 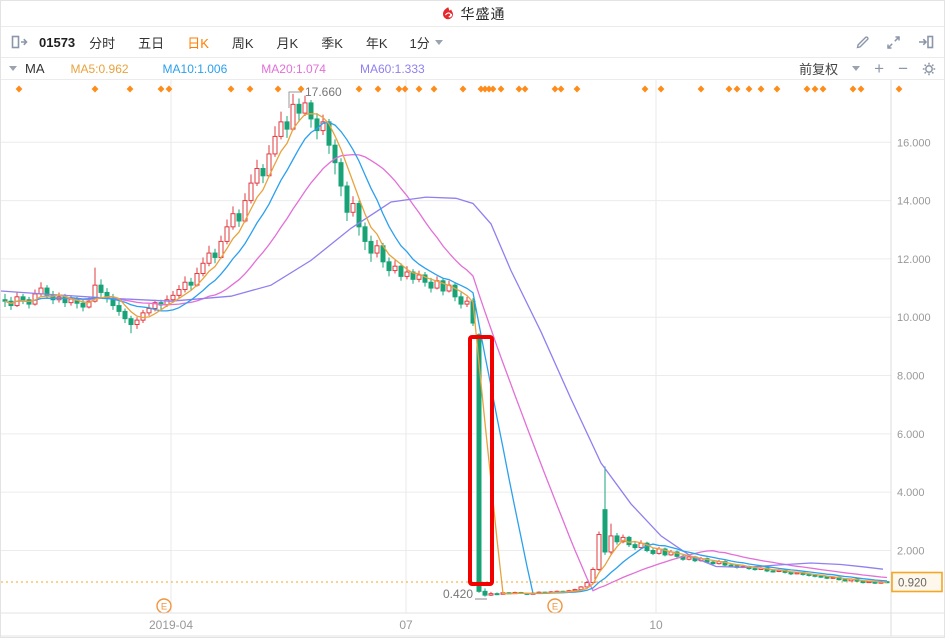 What do you see at coordinates (911, 377) in the screenshot?
I see `y-axis-label: 8.000` at bounding box center [911, 377].